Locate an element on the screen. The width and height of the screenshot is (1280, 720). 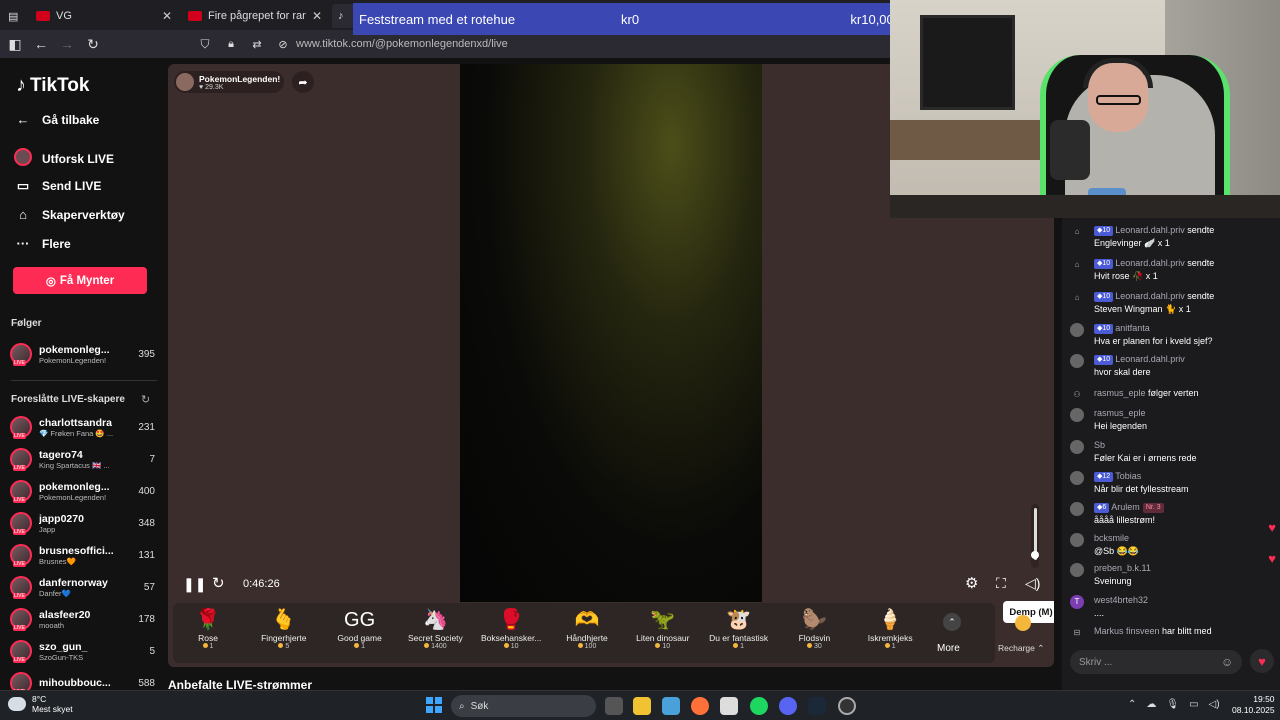
task-view-icon is located at coordinates (614, 706).